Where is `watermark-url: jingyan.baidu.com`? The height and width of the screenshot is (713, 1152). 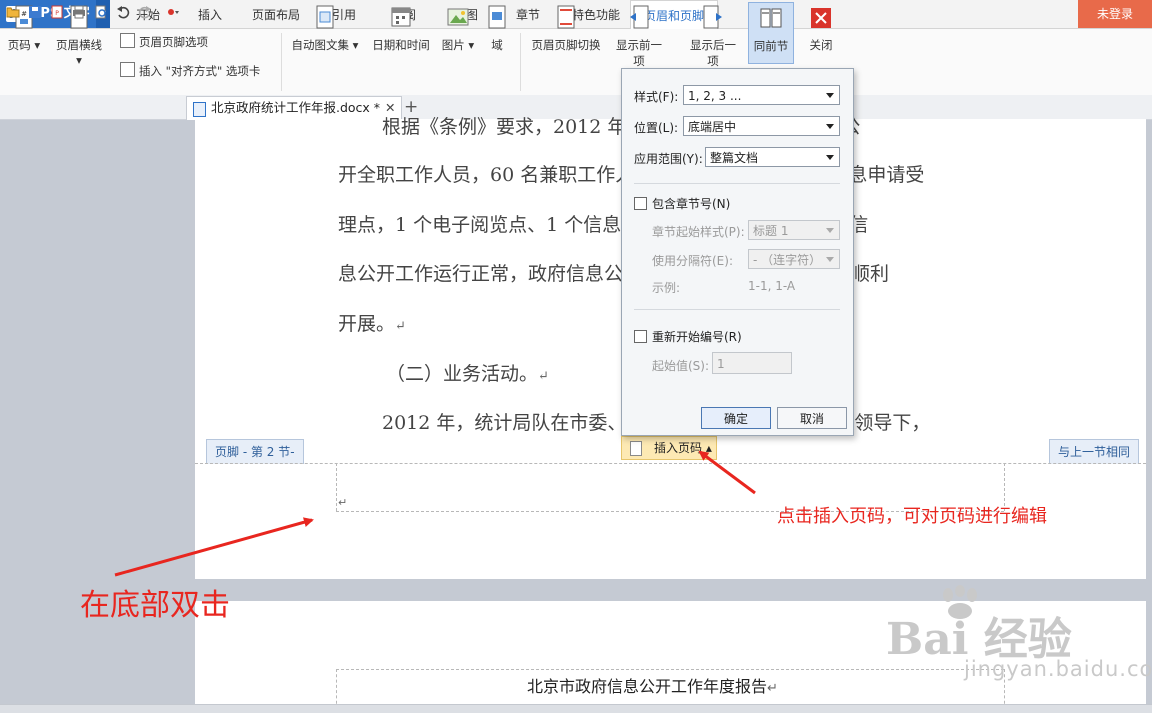
watermark-url: jingyan.baidu.com is located at coordinates (1058, 669).